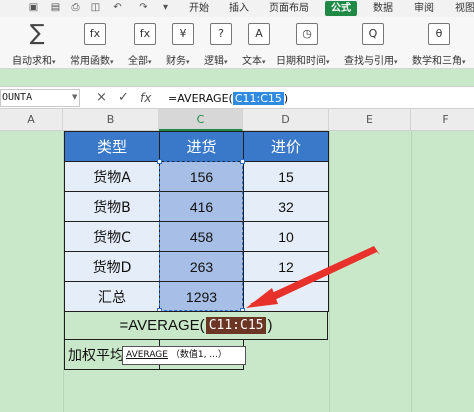  I want to click on table-cell-type: 货物A, so click(112, 176).